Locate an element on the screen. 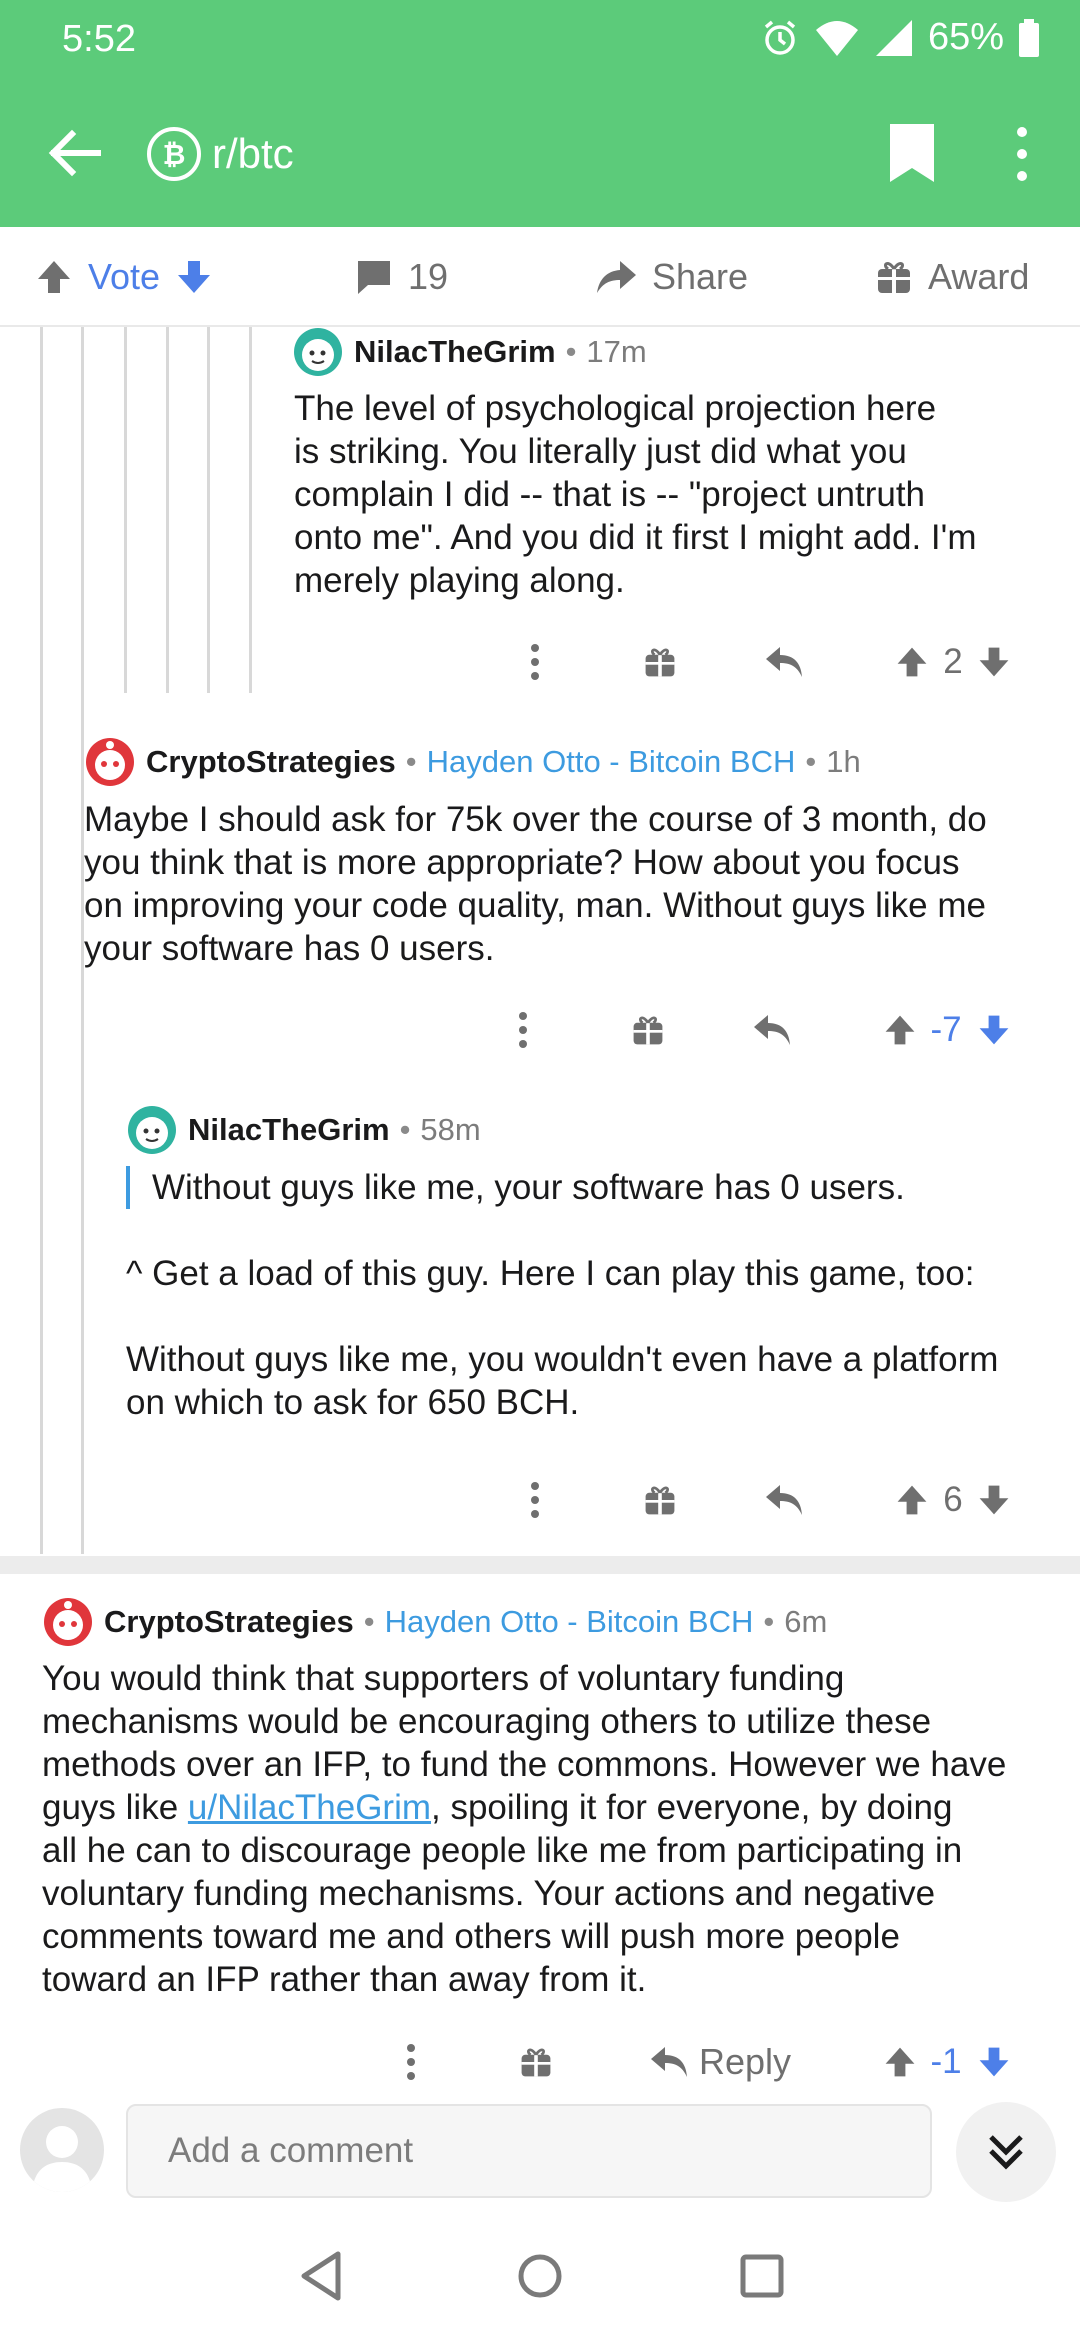  arrow-left-icon is located at coordinates (74, 153).